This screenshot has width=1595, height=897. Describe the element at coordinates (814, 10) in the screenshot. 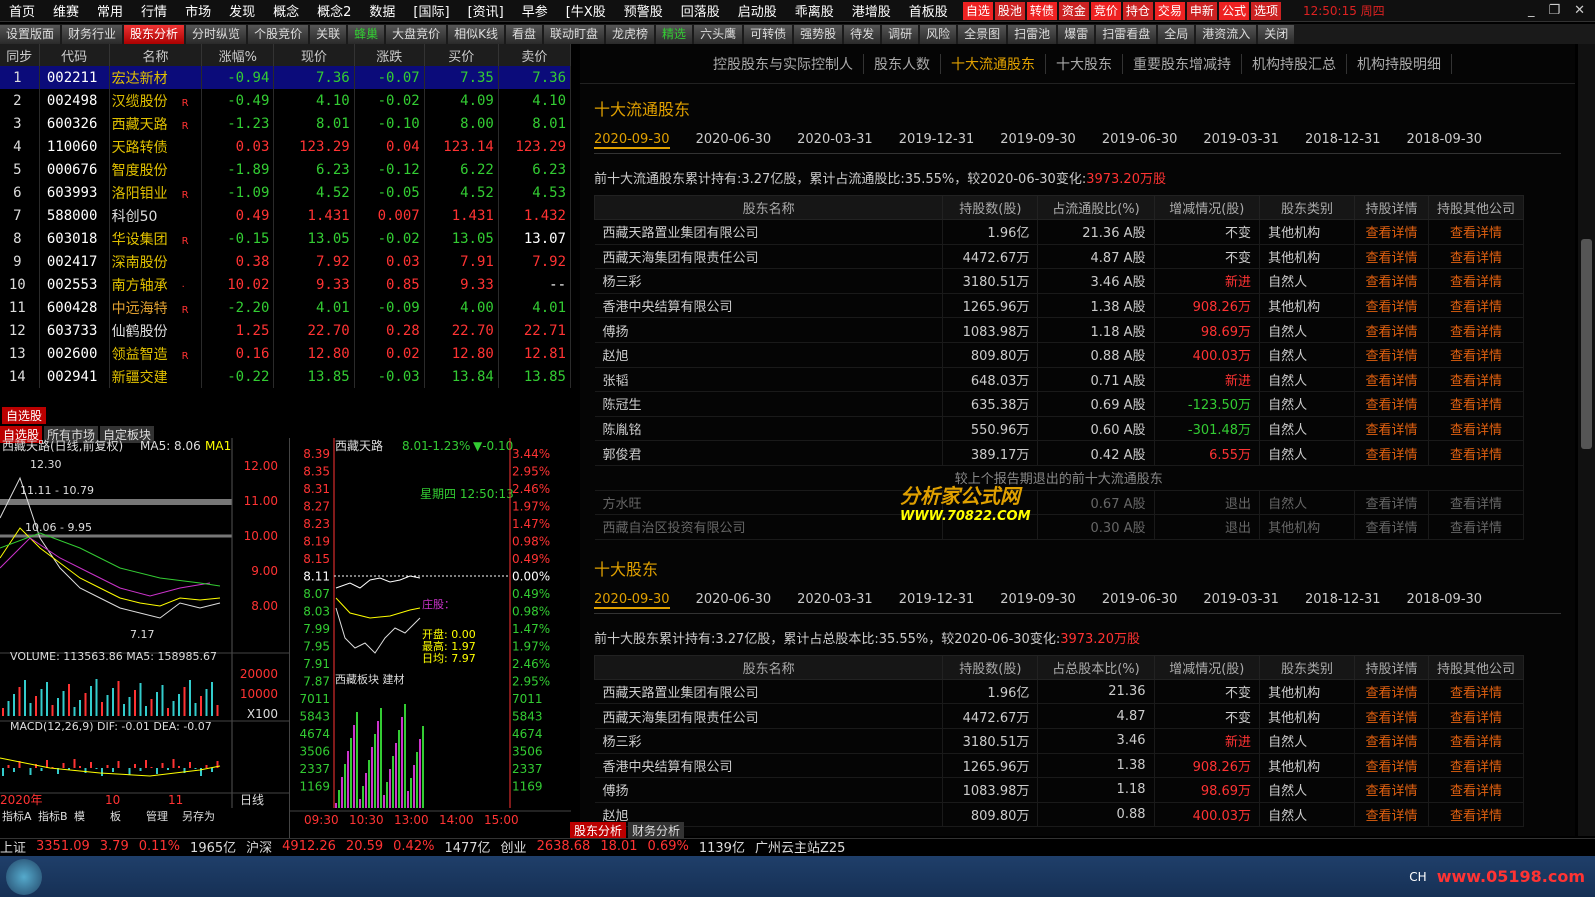

I see `menu-item: 乖离股` at that location.